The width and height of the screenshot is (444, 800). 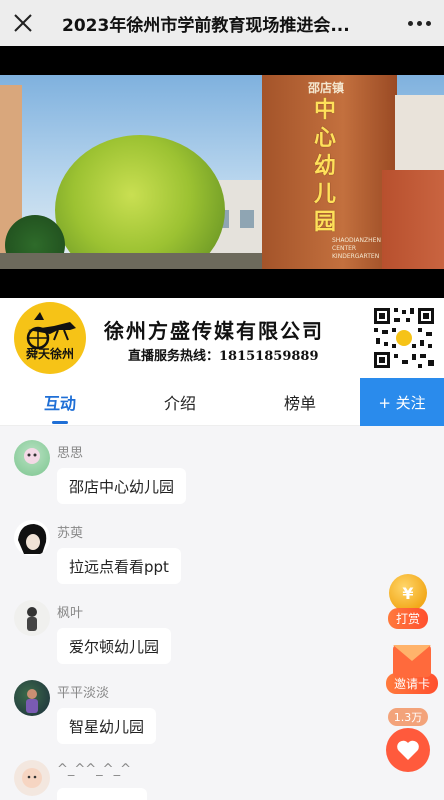 I want to click on comment-item: ^_^^_^_^, so click(x=190, y=773).